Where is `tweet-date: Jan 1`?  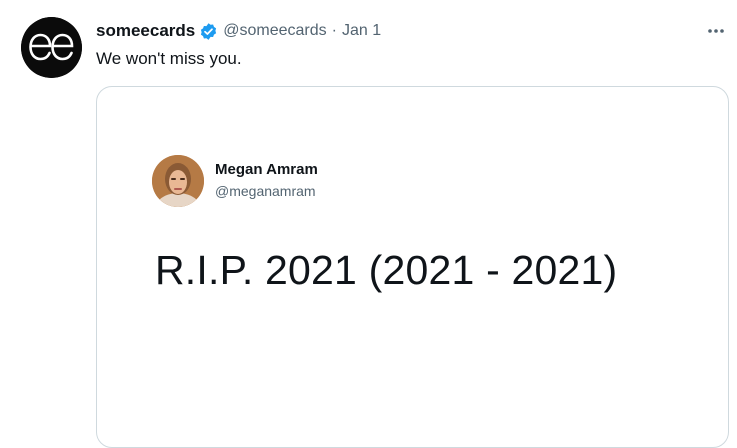 tweet-date: Jan 1 is located at coordinates (361, 31).